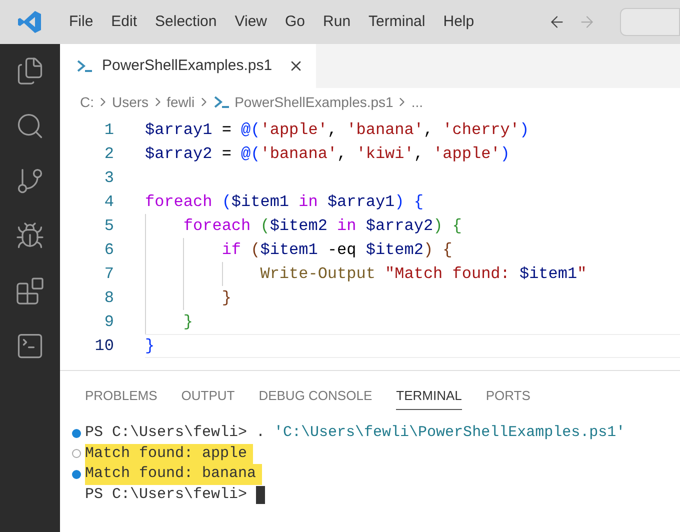 The height and width of the screenshot is (532, 680). I want to click on line-number: 4, so click(108, 202).